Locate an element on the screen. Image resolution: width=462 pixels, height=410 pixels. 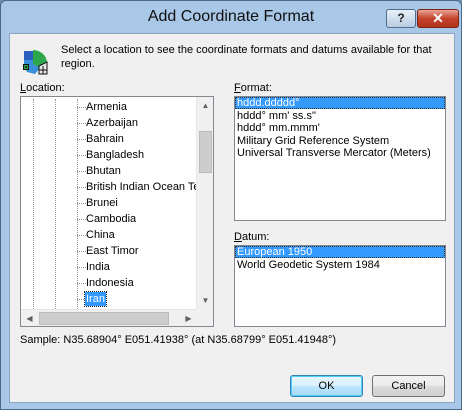
datum-label: Datum: is located at coordinates (252, 237).